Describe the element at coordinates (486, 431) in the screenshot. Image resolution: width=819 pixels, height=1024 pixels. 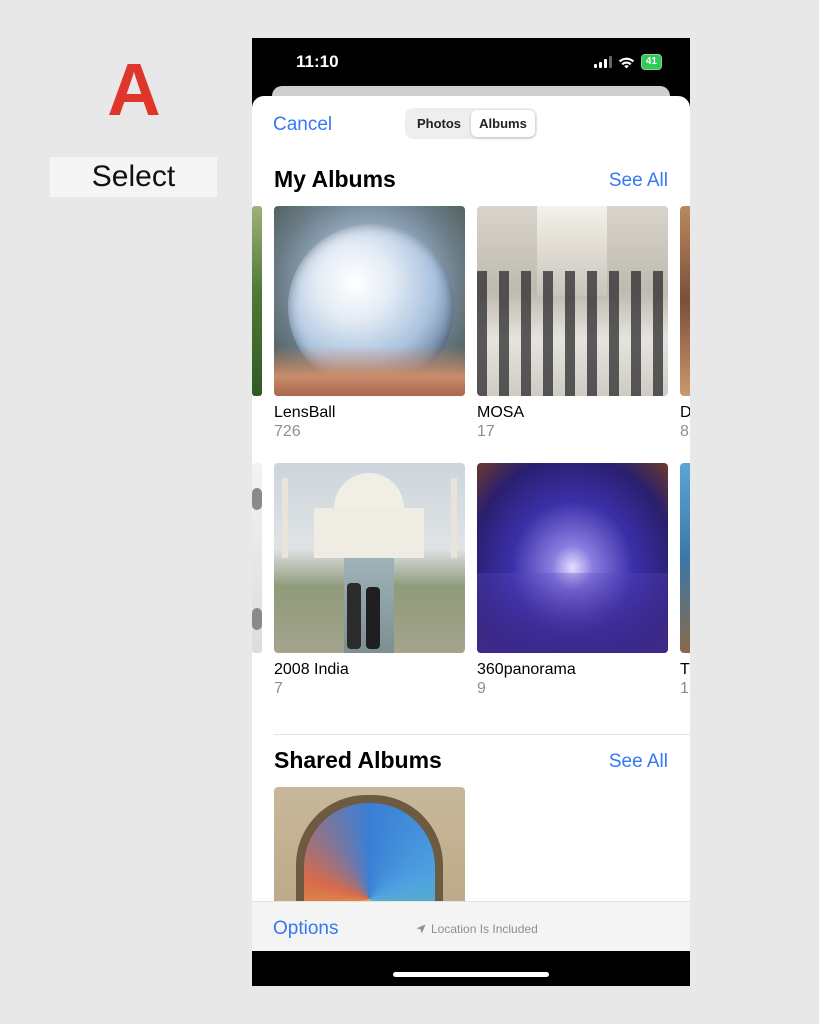
I see `album-count: 17` at that location.